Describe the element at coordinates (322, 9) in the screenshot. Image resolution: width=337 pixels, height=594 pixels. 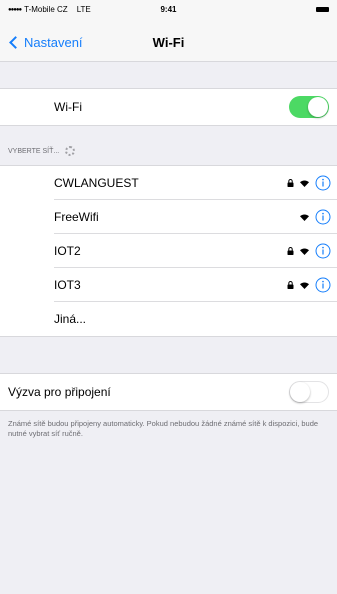
I see `battery-icon` at that location.